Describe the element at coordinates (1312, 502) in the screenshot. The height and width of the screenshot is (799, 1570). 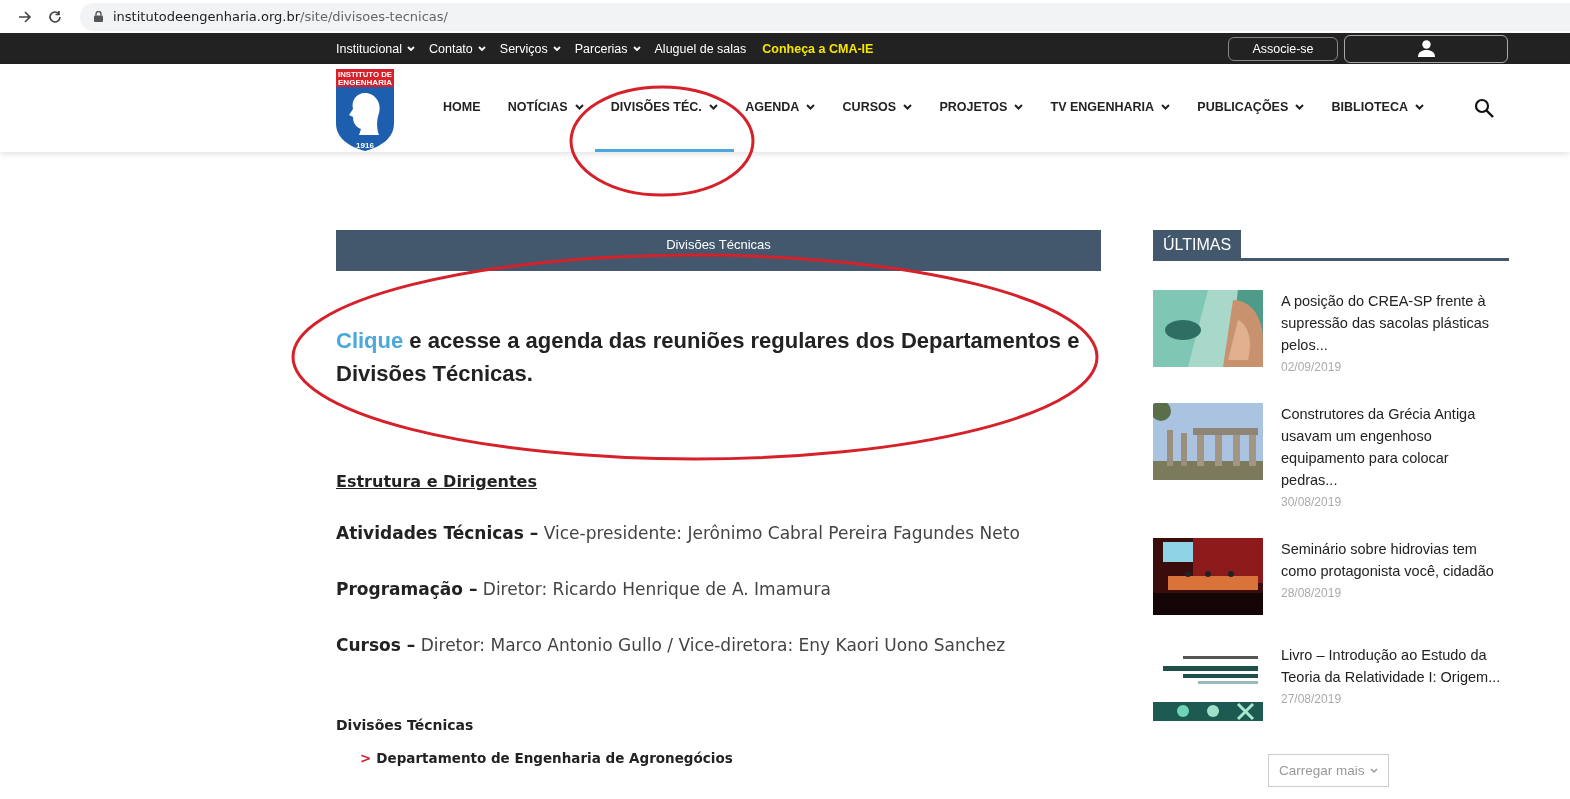
I see `post-date: 30/08/2019` at that location.